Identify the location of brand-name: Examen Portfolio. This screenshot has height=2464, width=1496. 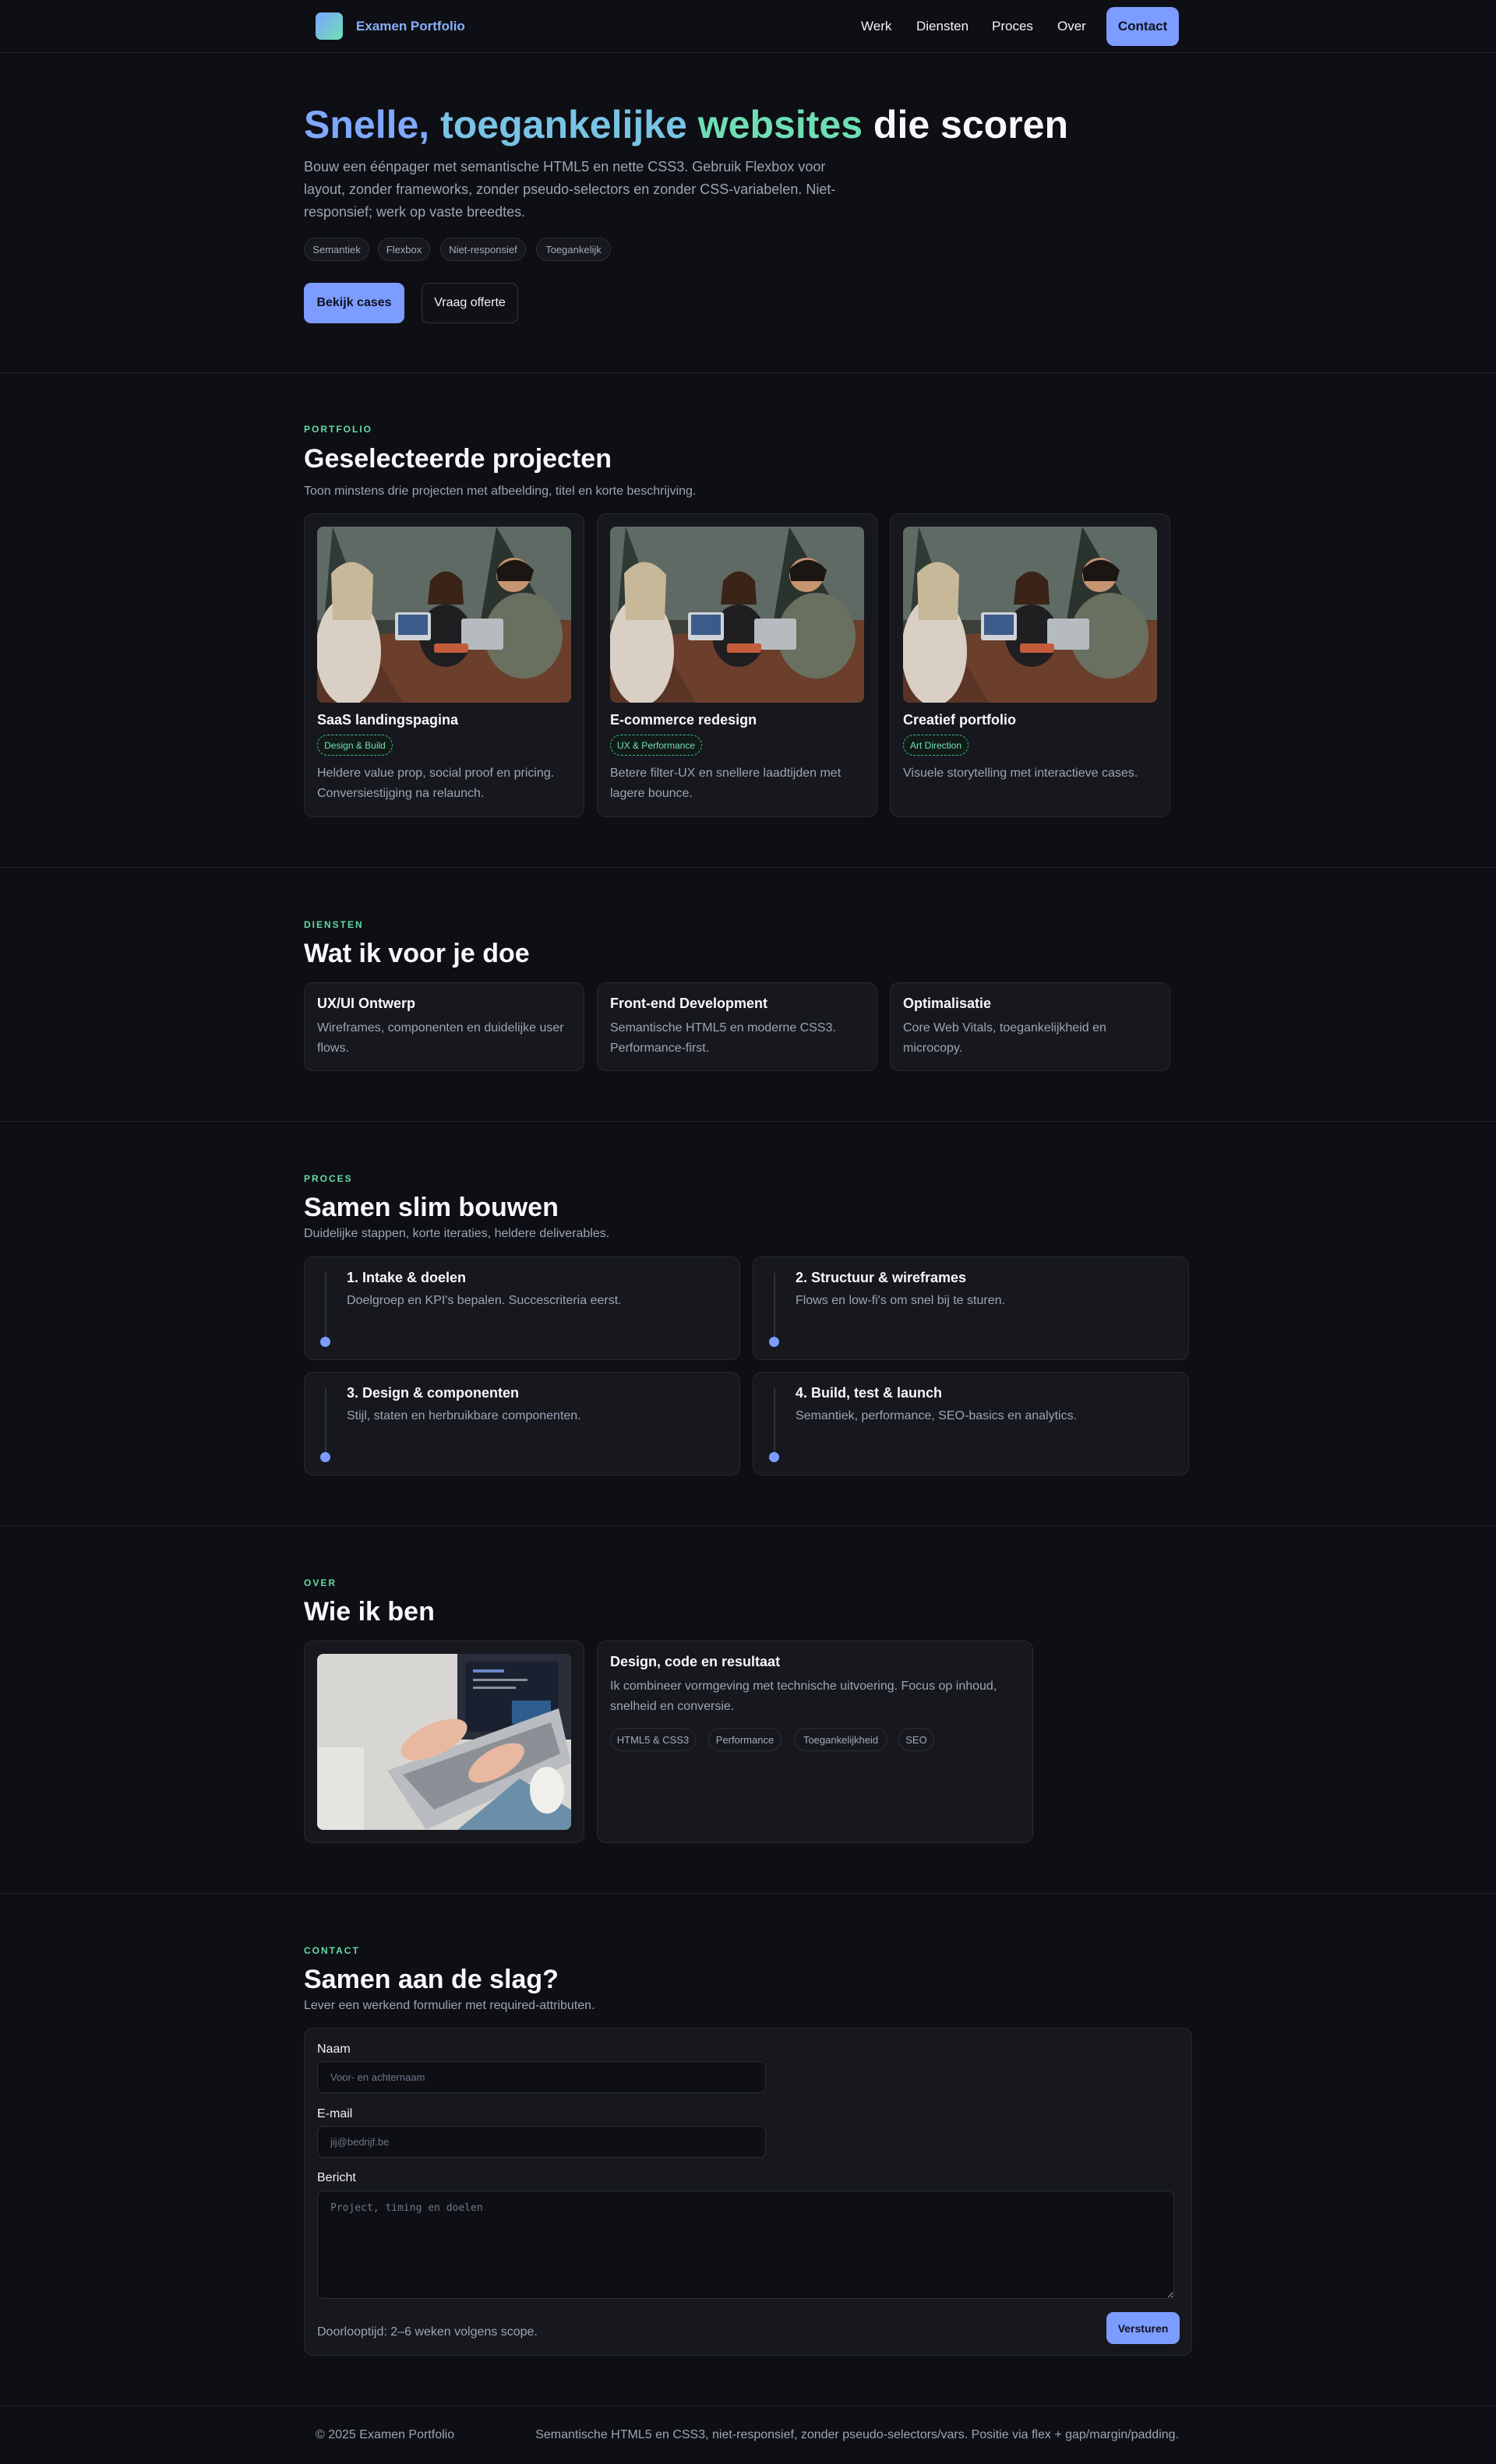
(410, 26).